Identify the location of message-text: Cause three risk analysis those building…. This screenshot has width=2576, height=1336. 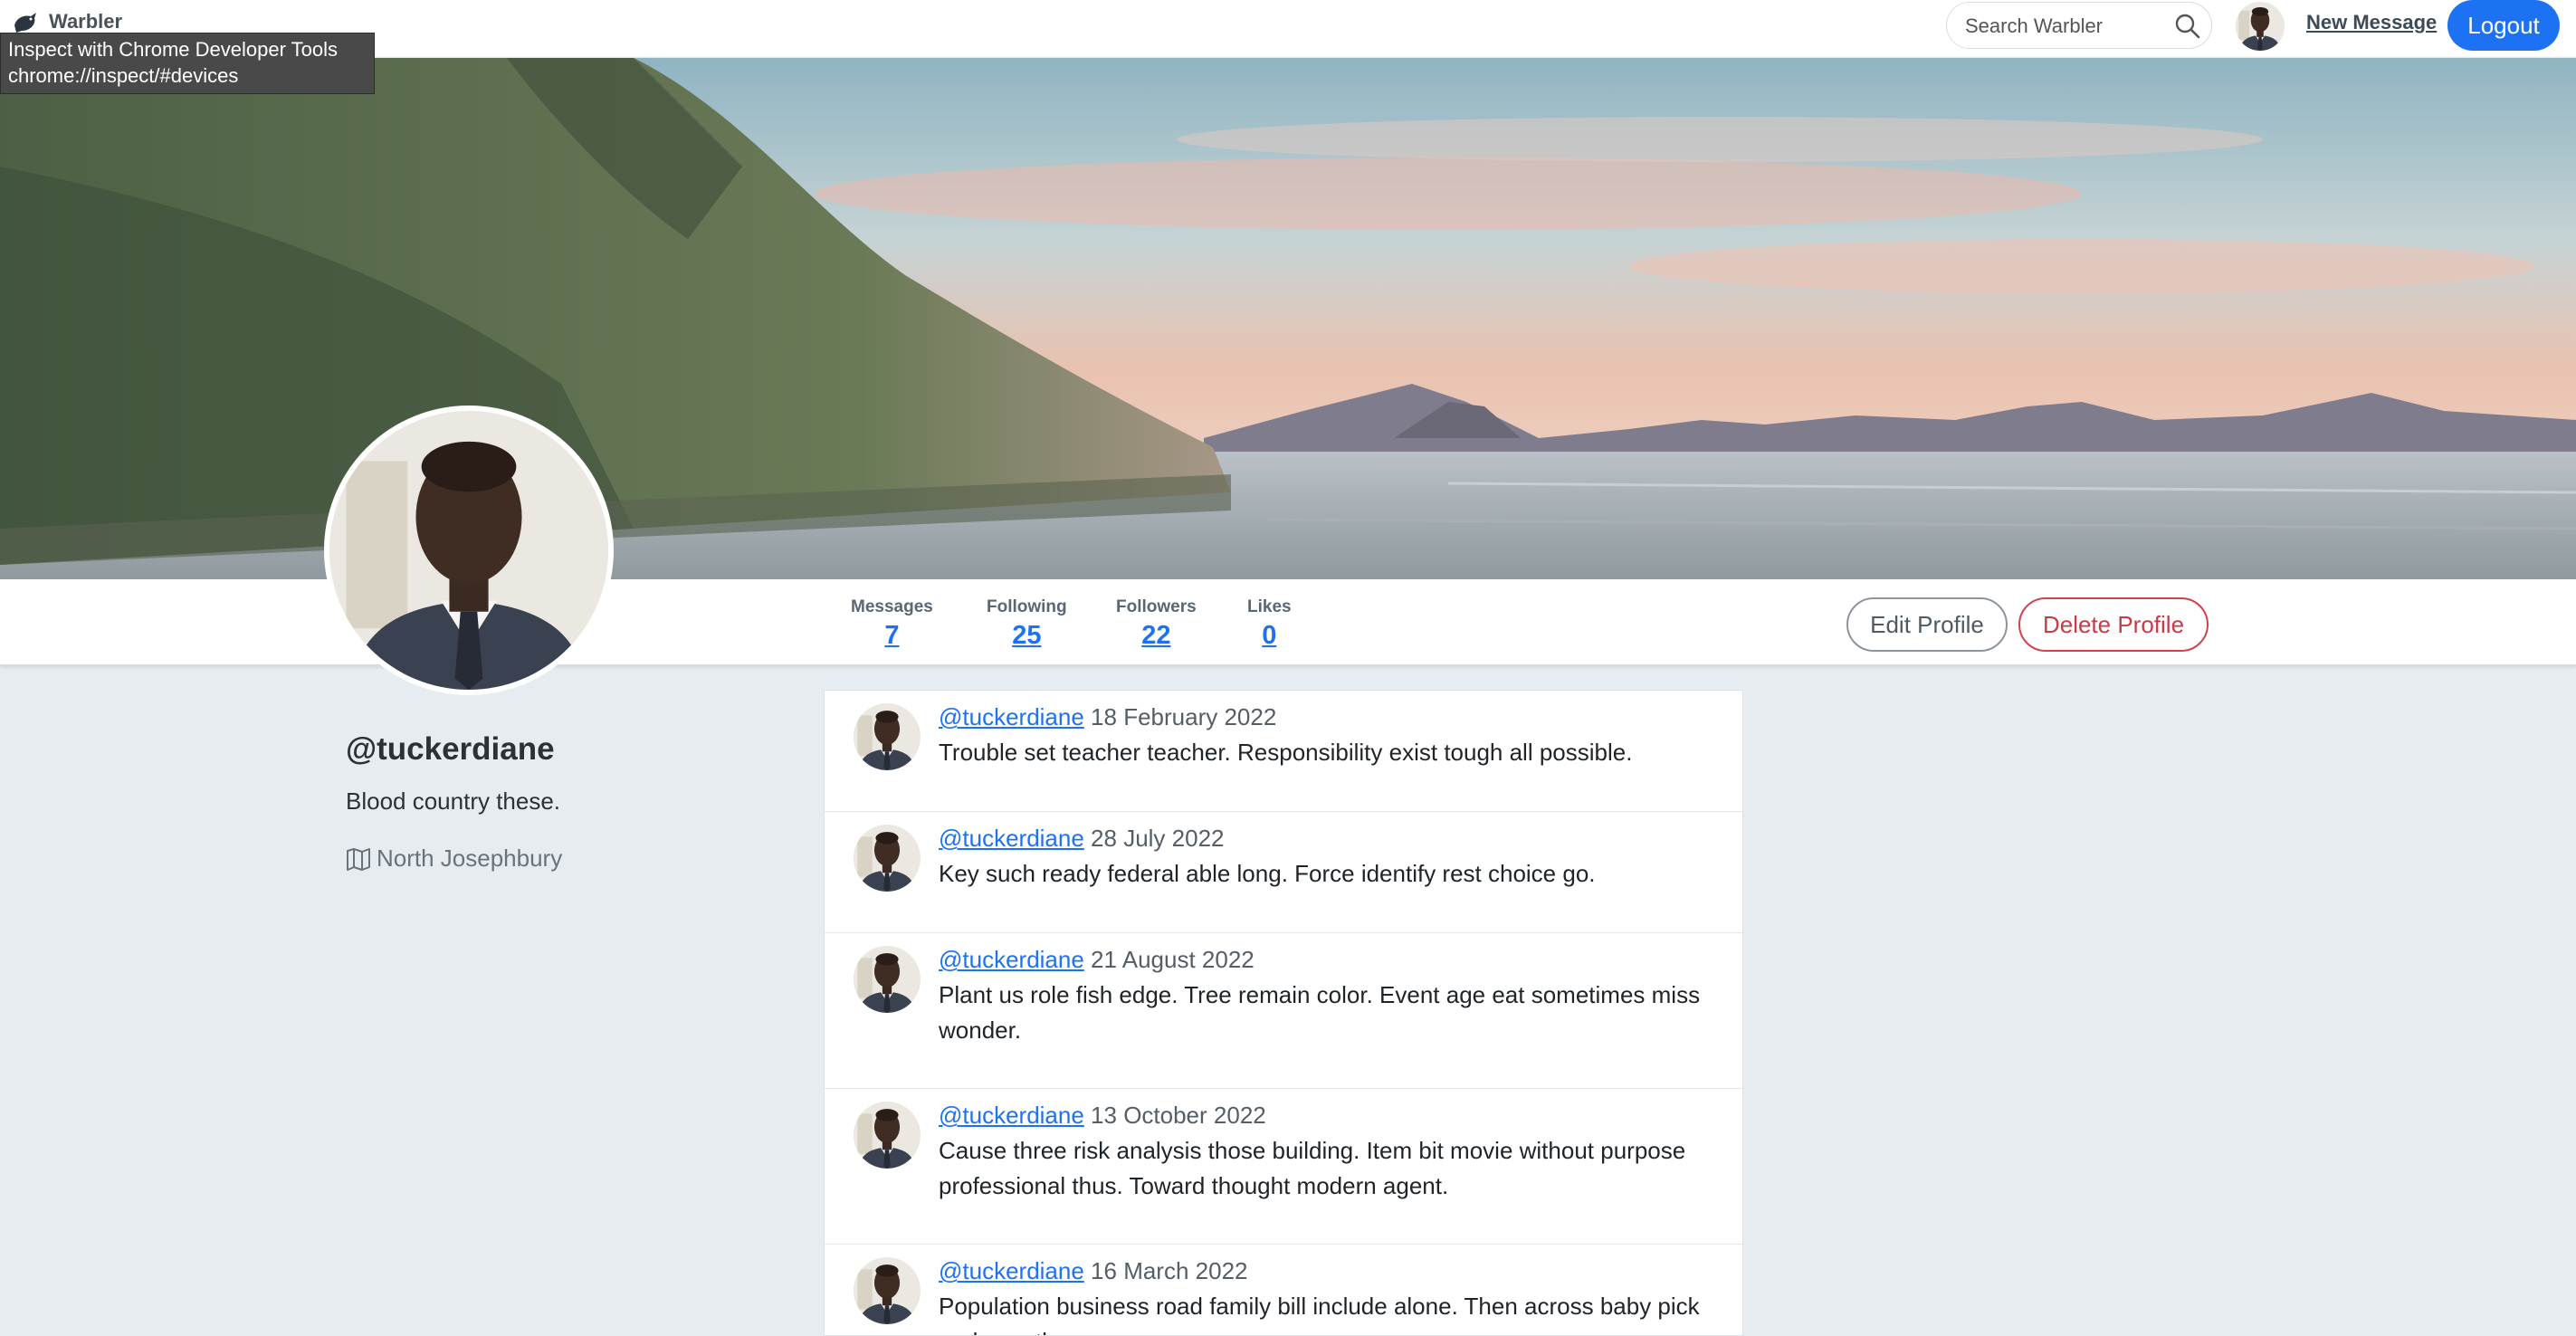
(1312, 1168).